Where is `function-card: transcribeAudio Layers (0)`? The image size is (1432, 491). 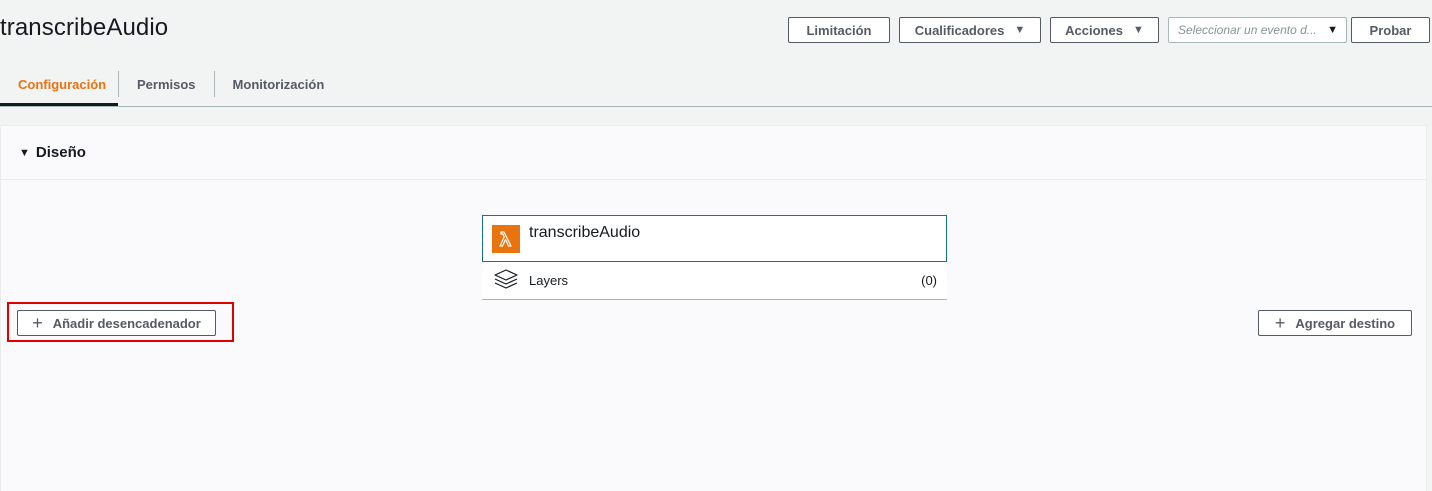
function-card: transcribeAudio Layers (0) is located at coordinates (714, 257).